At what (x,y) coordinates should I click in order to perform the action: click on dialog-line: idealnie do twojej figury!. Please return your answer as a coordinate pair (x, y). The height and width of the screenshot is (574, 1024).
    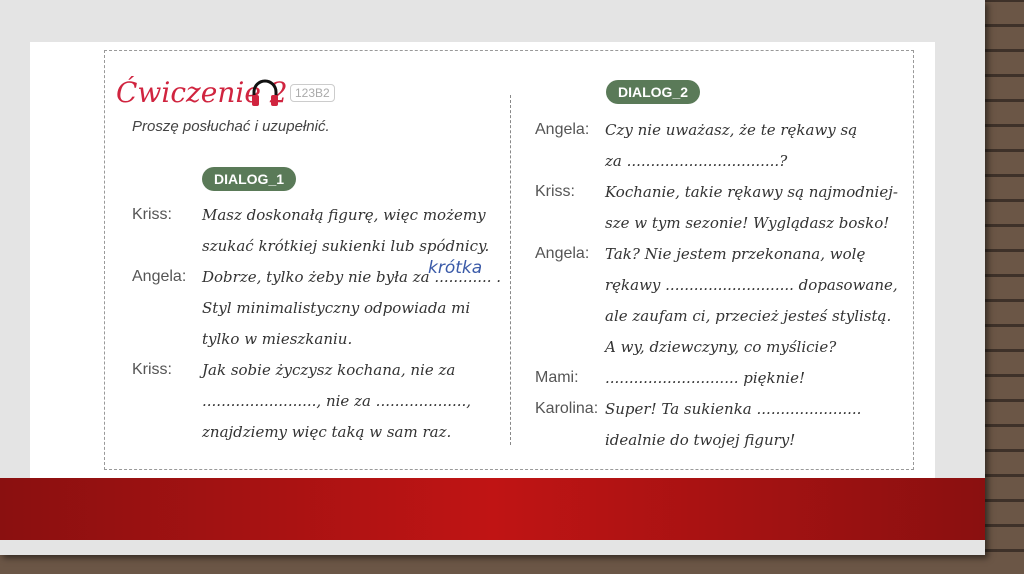
    Looking at the image, I should click on (700, 440).